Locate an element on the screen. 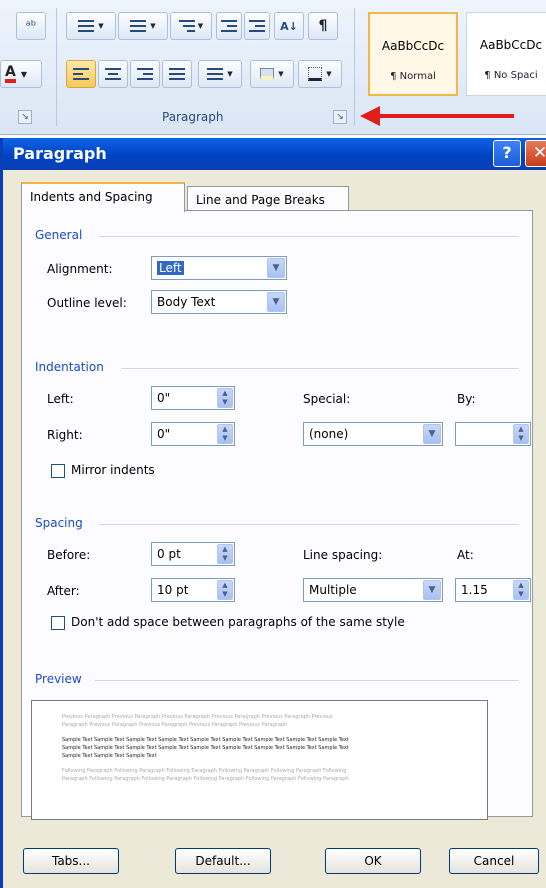 This screenshot has width=546, height=888. paragraph-group-label: Paragraph is located at coordinates (193, 117).